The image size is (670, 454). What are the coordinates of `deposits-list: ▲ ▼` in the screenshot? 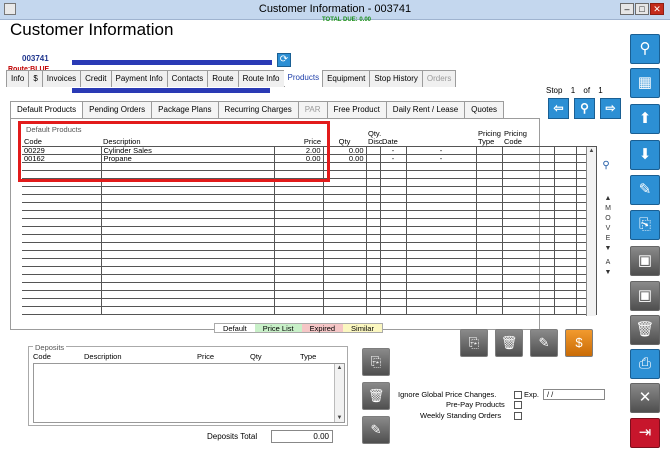 It's located at (189, 393).